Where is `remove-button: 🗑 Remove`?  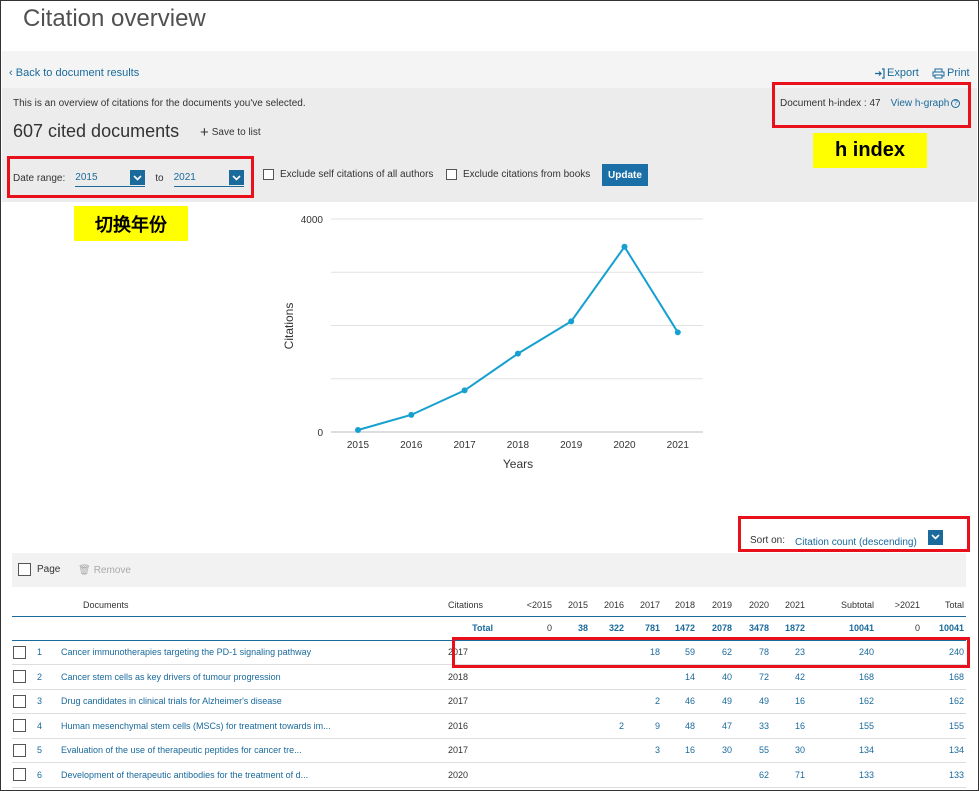
remove-button: 🗑 Remove is located at coordinates (104, 570).